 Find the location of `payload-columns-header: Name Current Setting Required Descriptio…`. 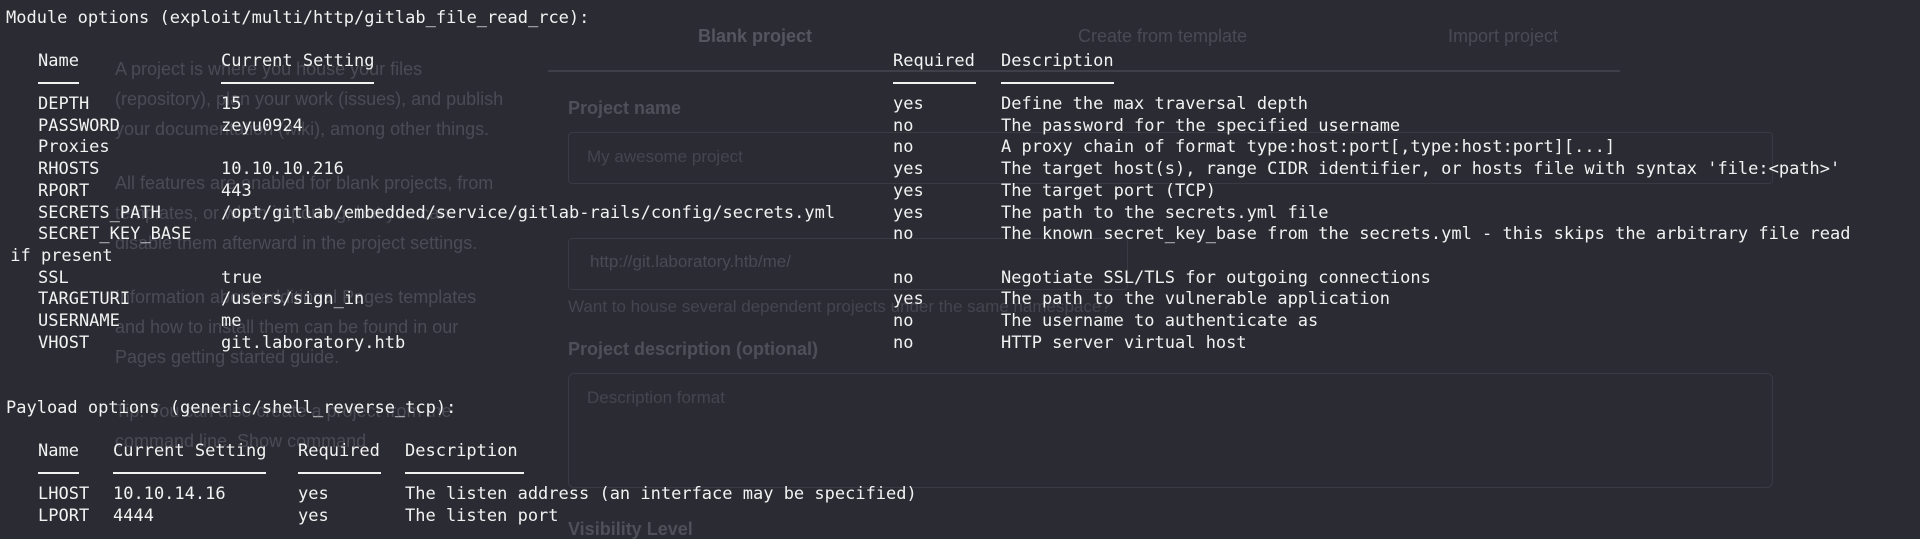

payload-columns-header: Name Current Setting Required Descriptio… is located at coordinates (960, 452).